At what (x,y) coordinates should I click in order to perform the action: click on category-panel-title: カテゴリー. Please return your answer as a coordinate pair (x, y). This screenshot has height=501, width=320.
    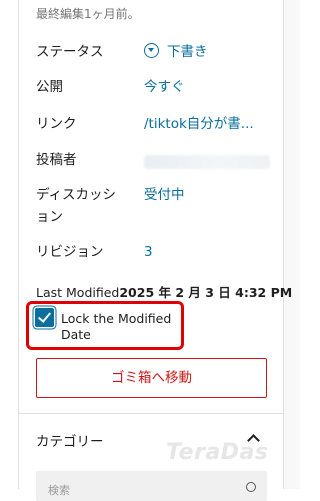
    Looking at the image, I should click on (70, 440).